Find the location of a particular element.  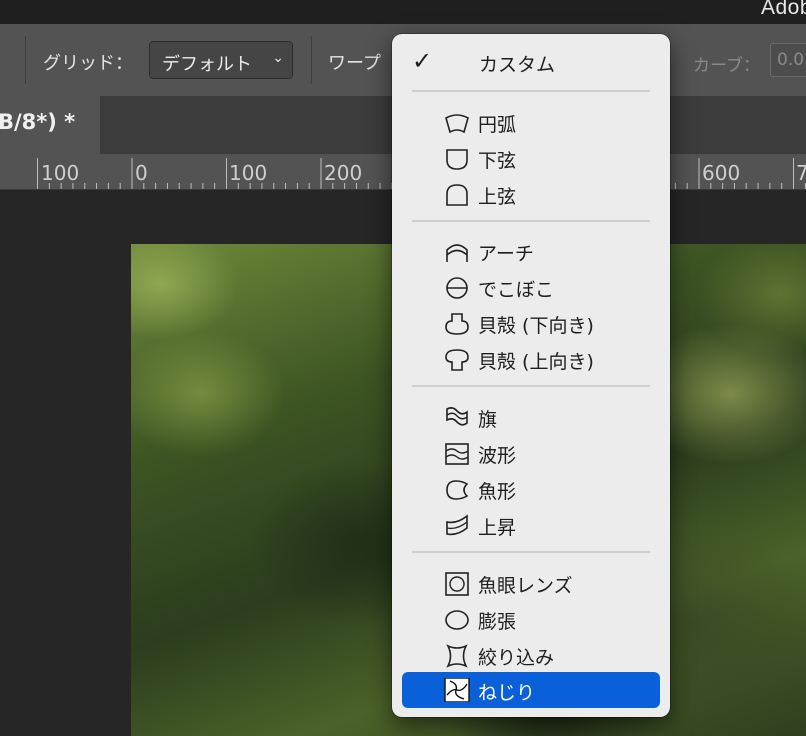

menu-item-shell-upper: 貝殻 (上向き) is located at coordinates (531, 359).